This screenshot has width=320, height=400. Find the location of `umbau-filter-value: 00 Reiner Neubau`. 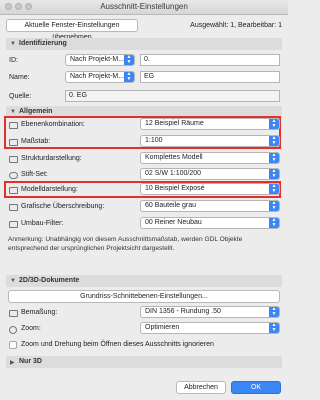

umbau-filter-value: 00 Reiner Neubau is located at coordinates (173, 222).